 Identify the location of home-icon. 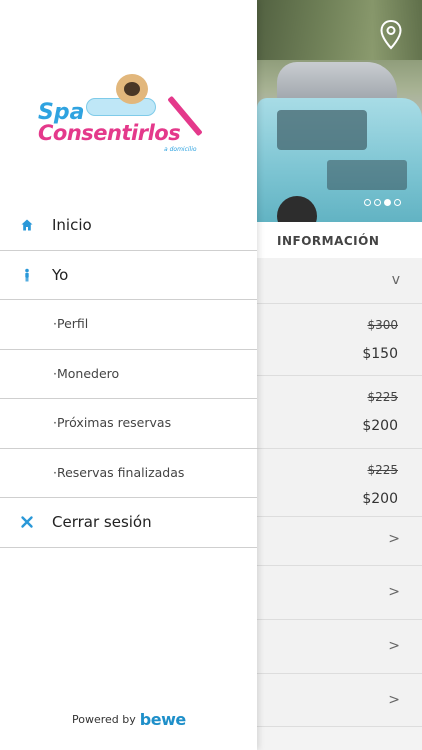
(27, 225).